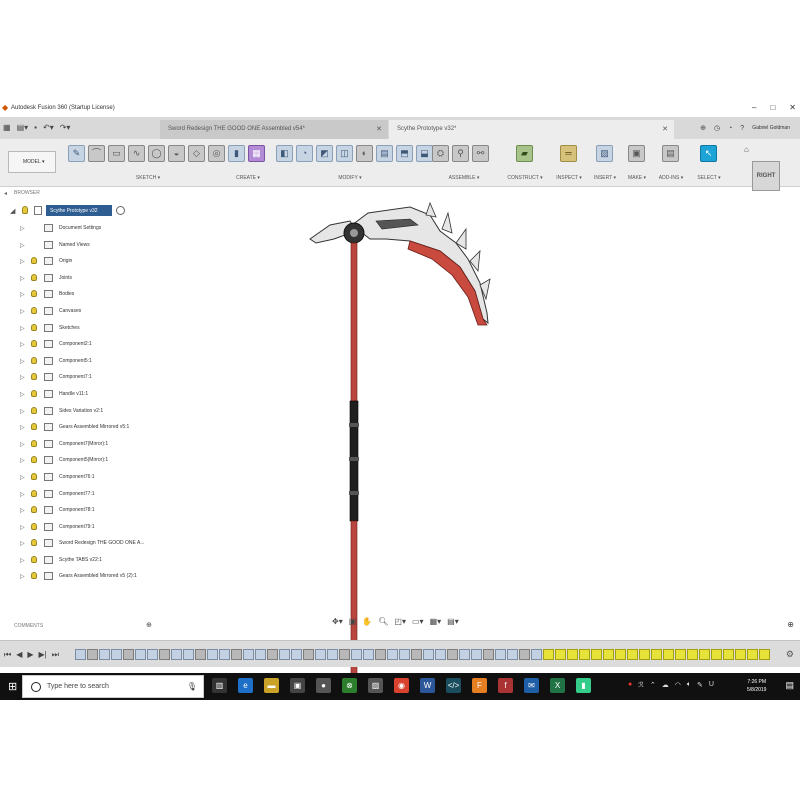 Image resolution: width=800 pixels, height=800 pixels. I want to click on browser-item: ▷ Scythe TABS v22:1, so click(82, 561).